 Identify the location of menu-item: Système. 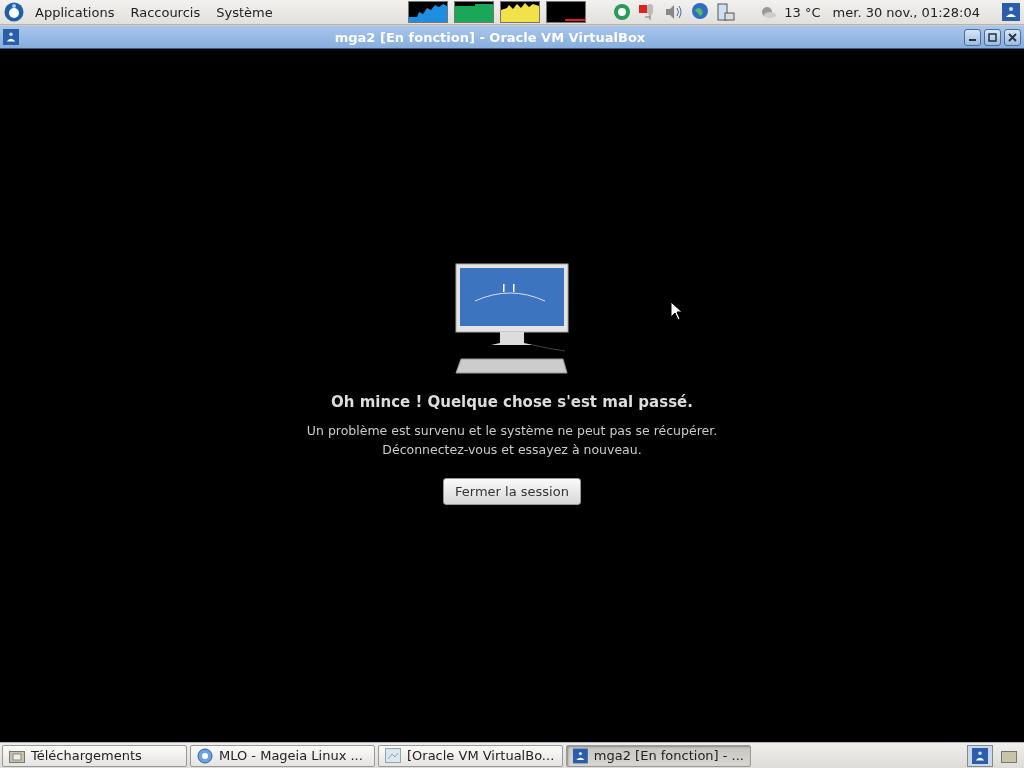
(244, 12).